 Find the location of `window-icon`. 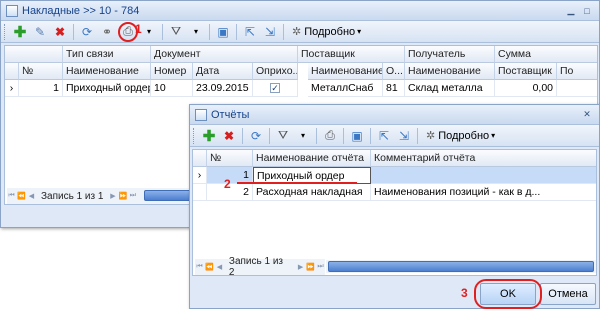

window-icon is located at coordinates (12, 10).